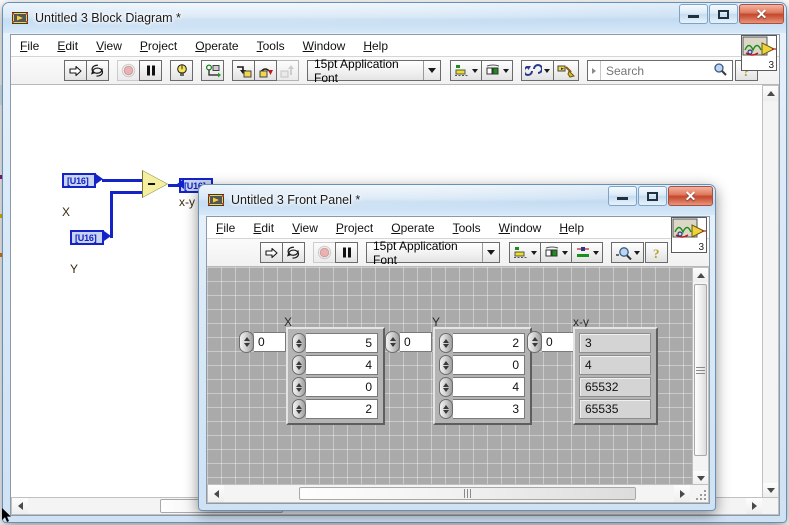 Image resolution: width=789 pixels, height=525 pixels. Describe the element at coordinates (181, 70) in the screenshot. I see `highlight-execution-button` at that location.